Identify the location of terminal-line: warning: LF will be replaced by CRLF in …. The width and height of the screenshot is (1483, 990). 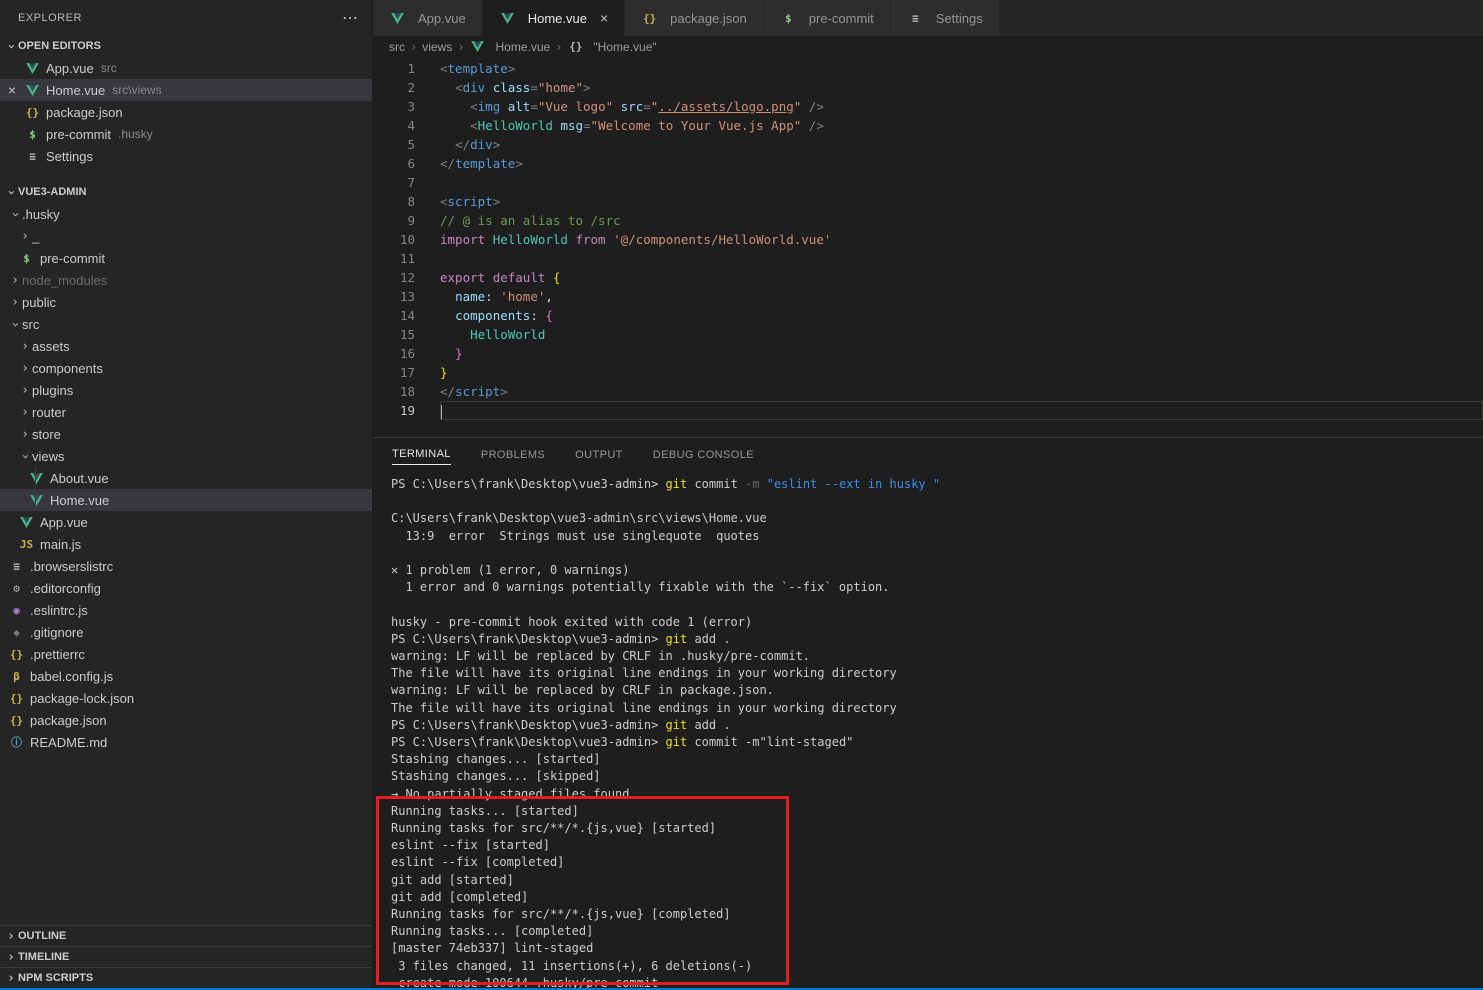
(937, 656).